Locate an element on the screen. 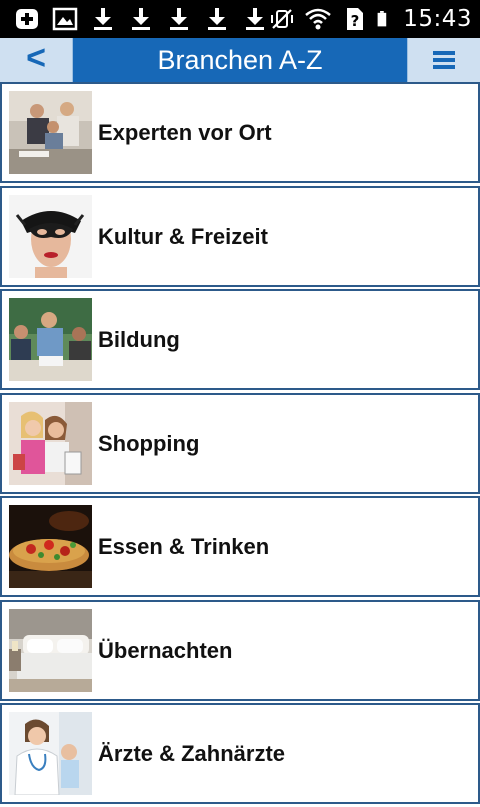 This screenshot has width=480, height=807. back-icon: < is located at coordinates (36, 58).